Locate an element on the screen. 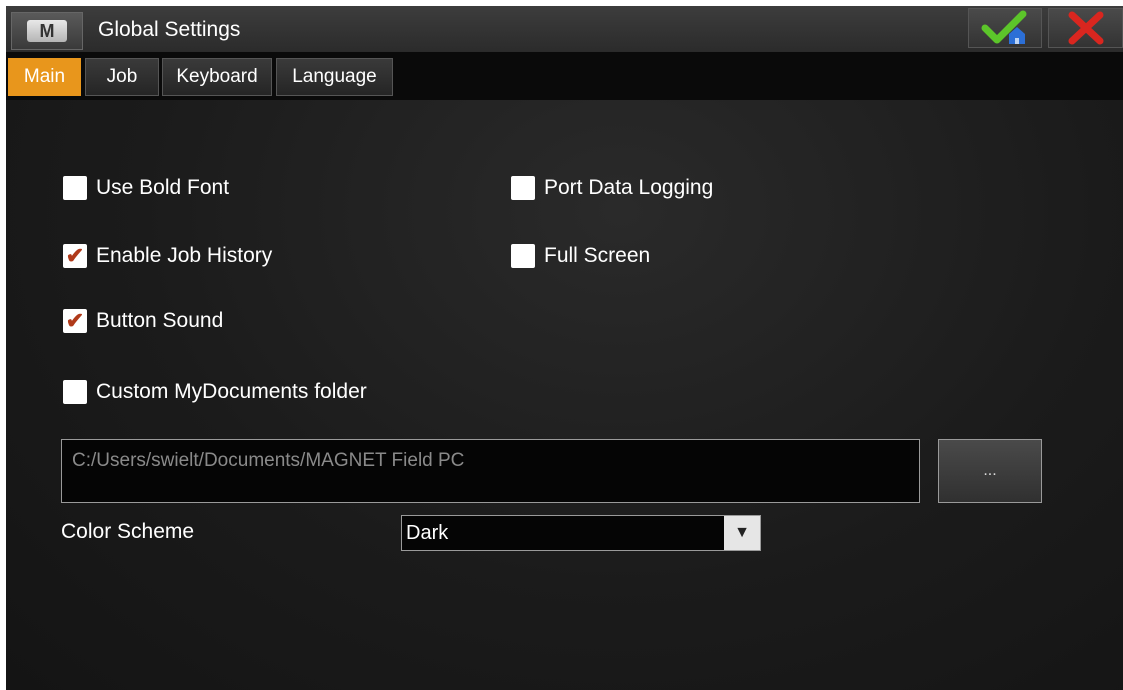 The image size is (1123, 690). title-bar: M Global Settings is located at coordinates (564, 29).